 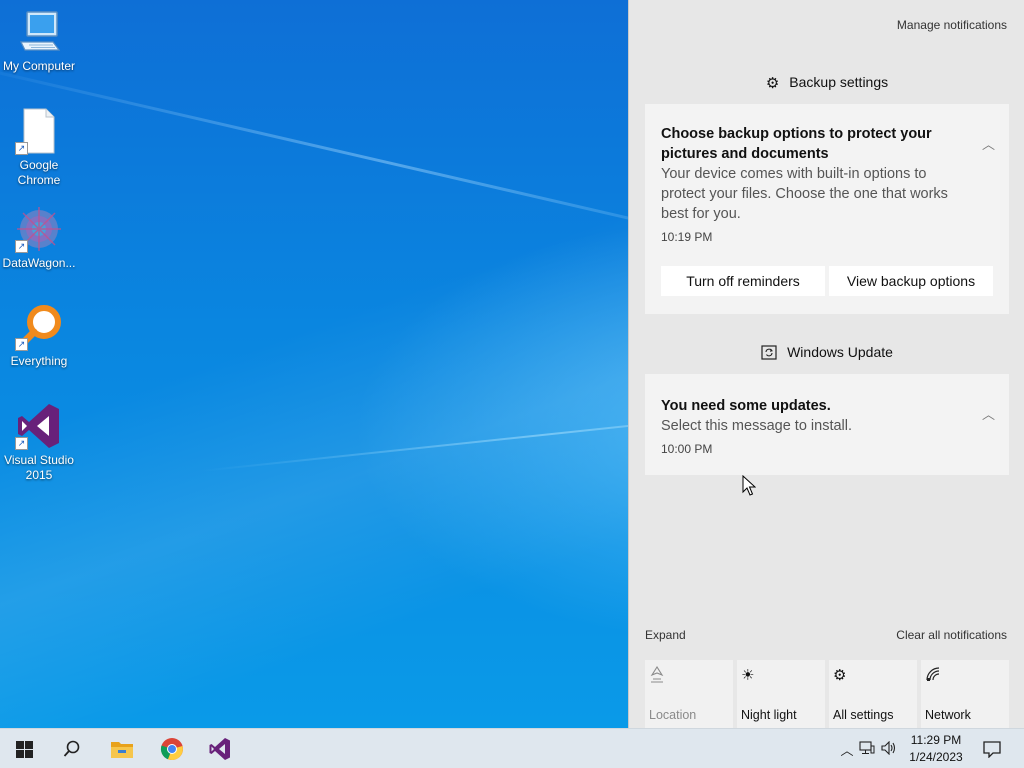 I want to click on manage-notifications-link: Manage notifications, so click(x=952, y=25).